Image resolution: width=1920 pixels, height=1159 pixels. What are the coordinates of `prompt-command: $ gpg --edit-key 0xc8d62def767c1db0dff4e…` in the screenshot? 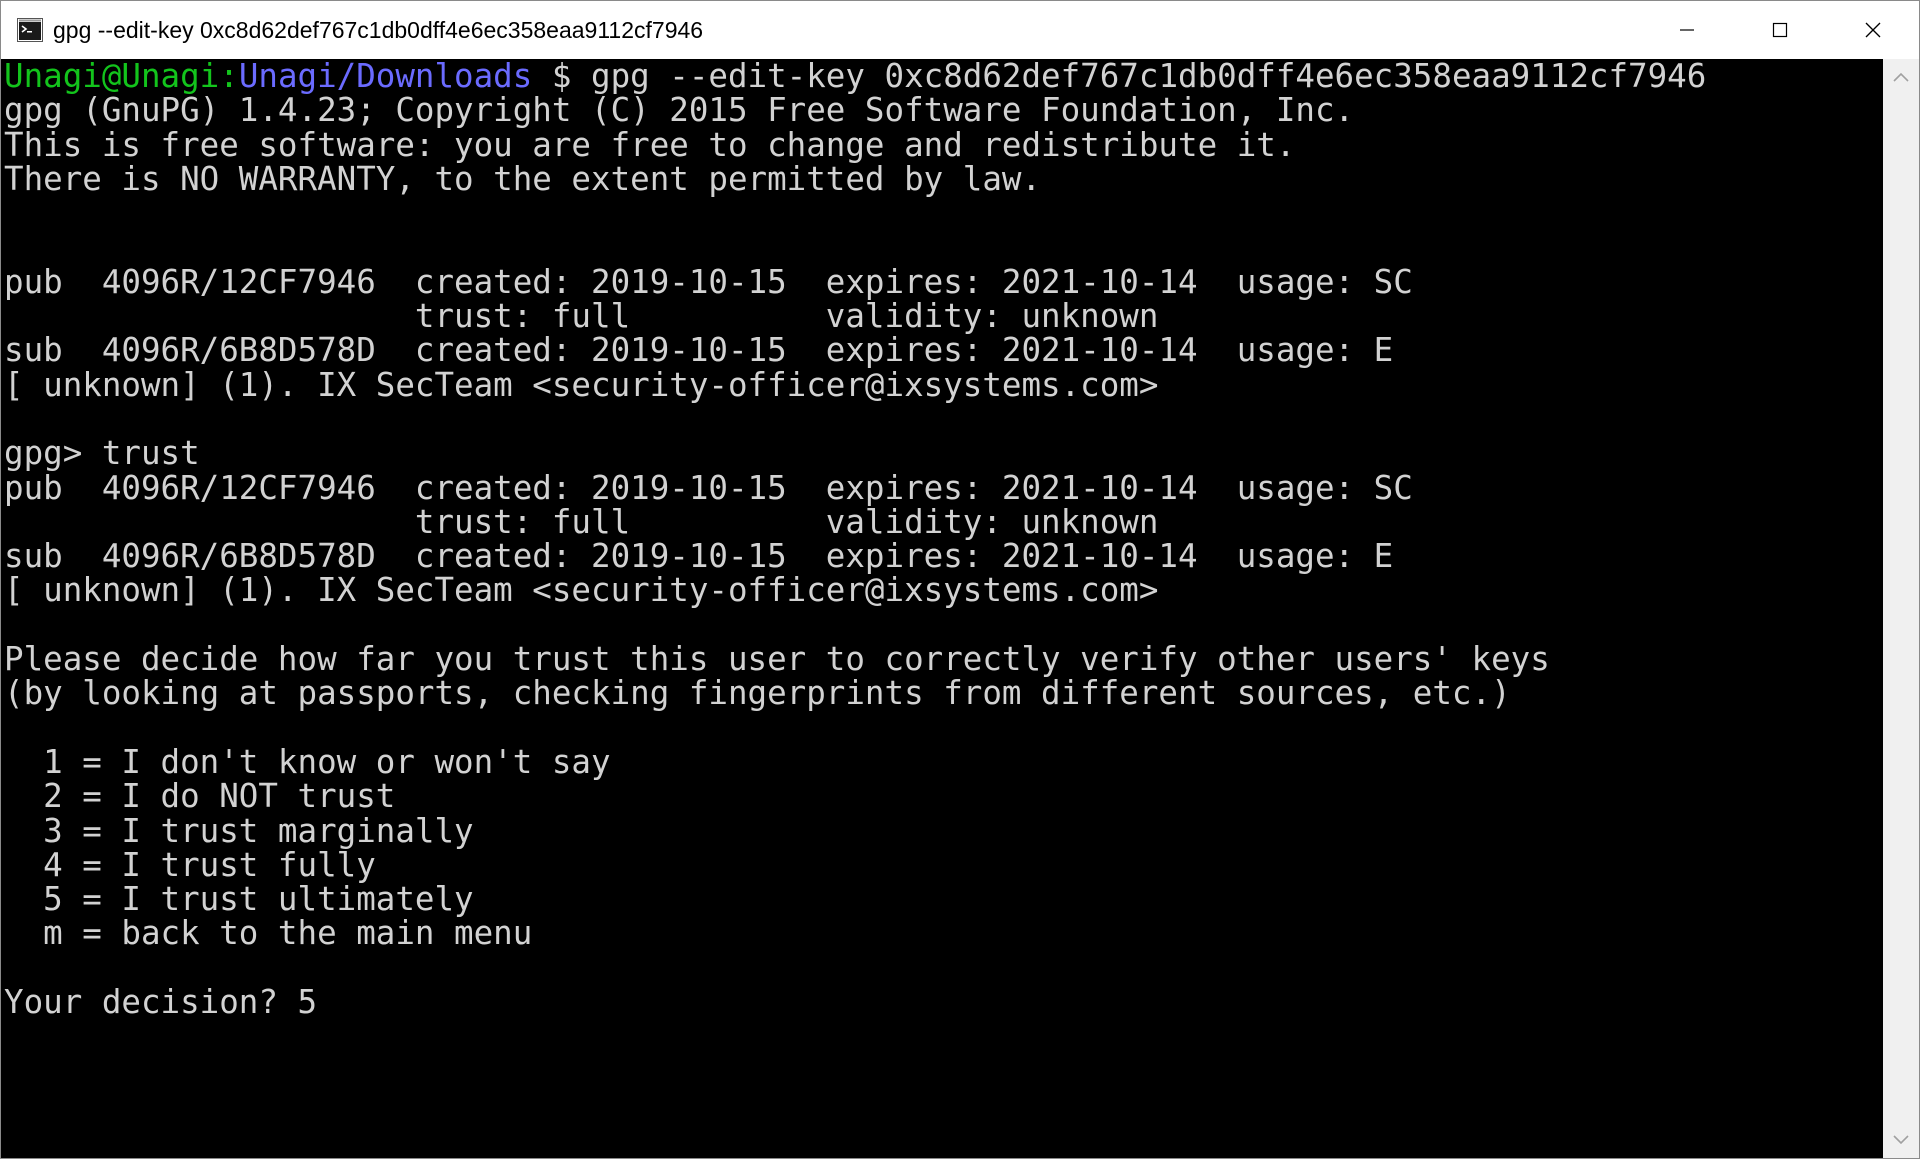 It's located at (1119, 77).